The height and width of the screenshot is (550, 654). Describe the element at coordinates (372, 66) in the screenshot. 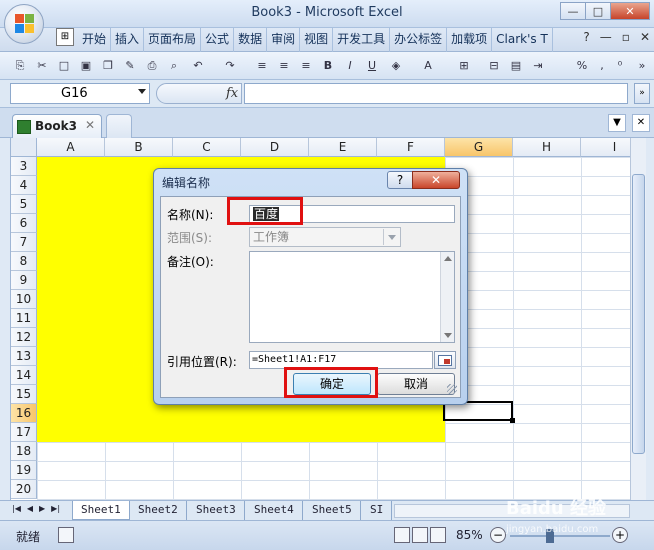

I see `underline-icon: U` at that location.